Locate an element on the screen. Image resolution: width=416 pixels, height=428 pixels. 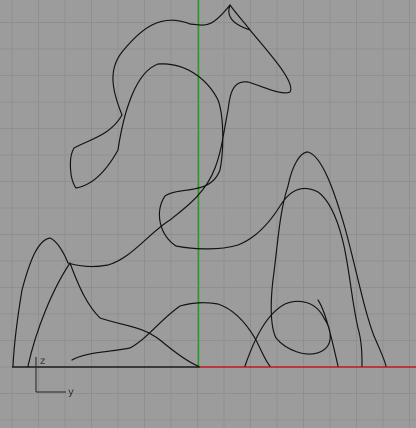
triad-vertical-label: z is located at coordinates (42, 361).